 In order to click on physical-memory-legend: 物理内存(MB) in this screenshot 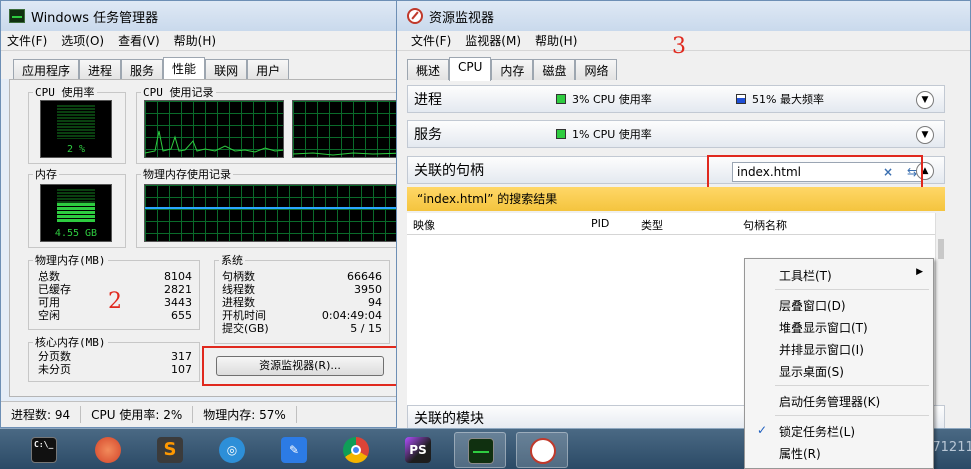, I will do `click(70, 260)`.